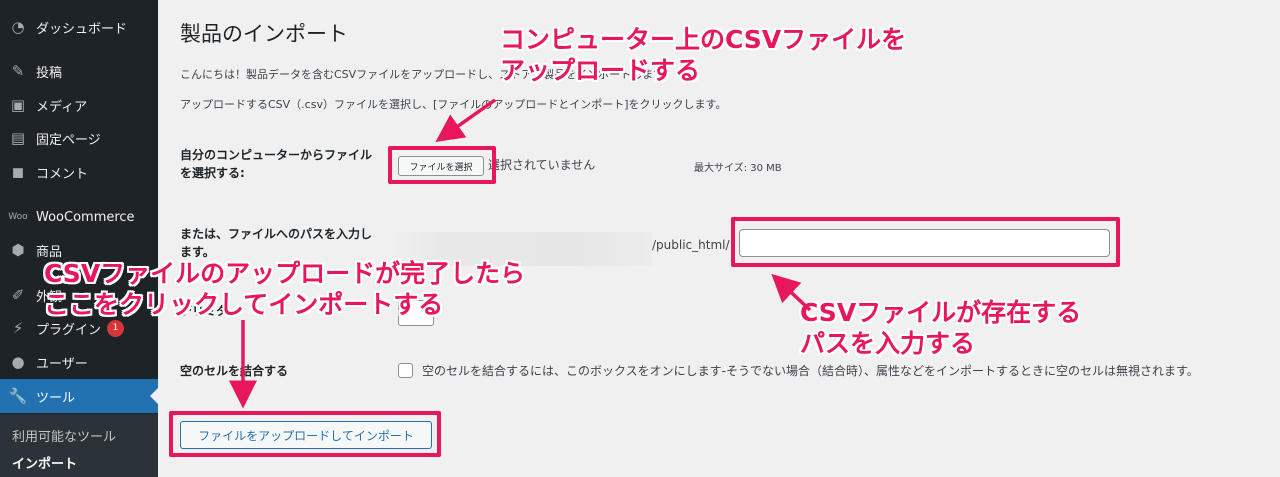 The width and height of the screenshot is (1280, 477). I want to click on sidebar-item-label: プラグイン, so click(69, 330).